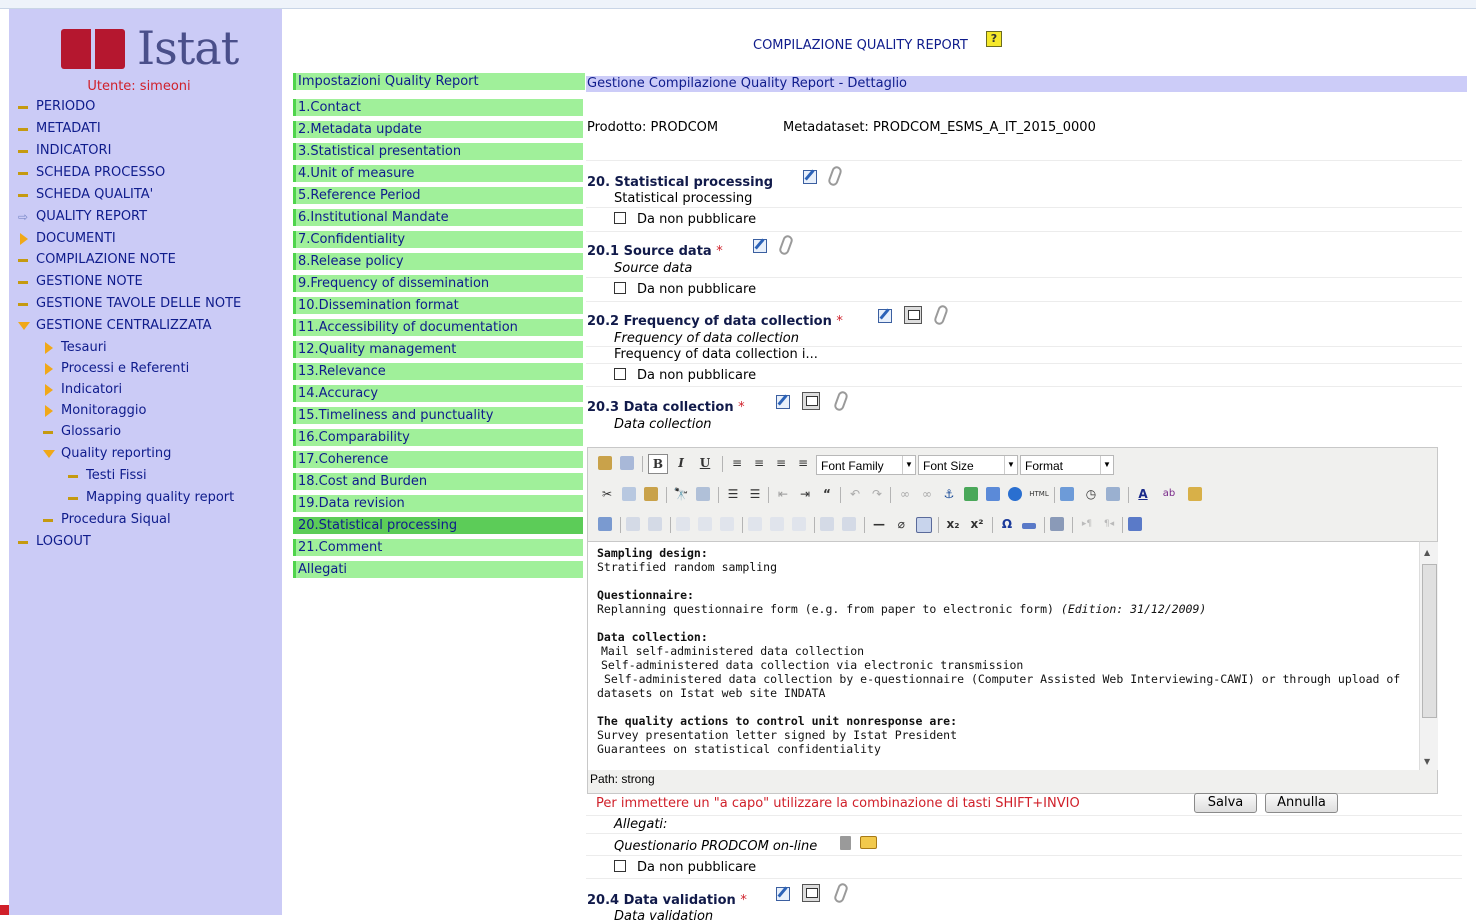  Describe the element at coordinates (438, 129) in the screenshot. I see `nav-item: 2.Metadata update` at that location.